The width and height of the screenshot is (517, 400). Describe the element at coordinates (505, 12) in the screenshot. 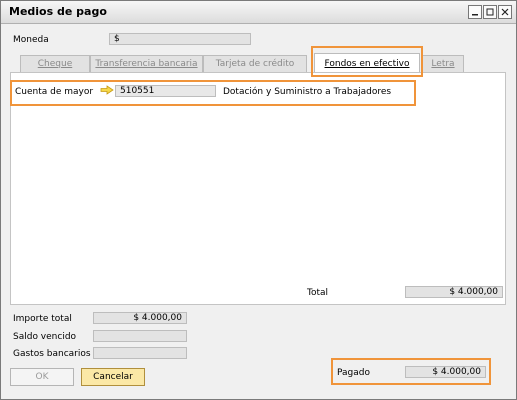

I see `close-icon` at that location.